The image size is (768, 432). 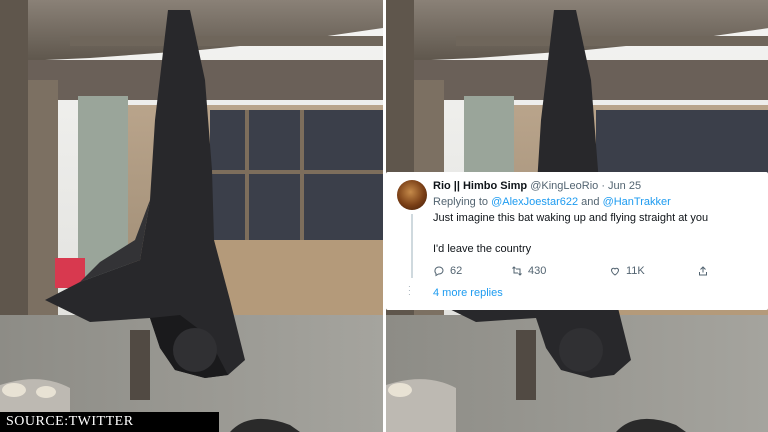 I want to click on thread-dots-icon: · · ·, so click(x=409, y=290).